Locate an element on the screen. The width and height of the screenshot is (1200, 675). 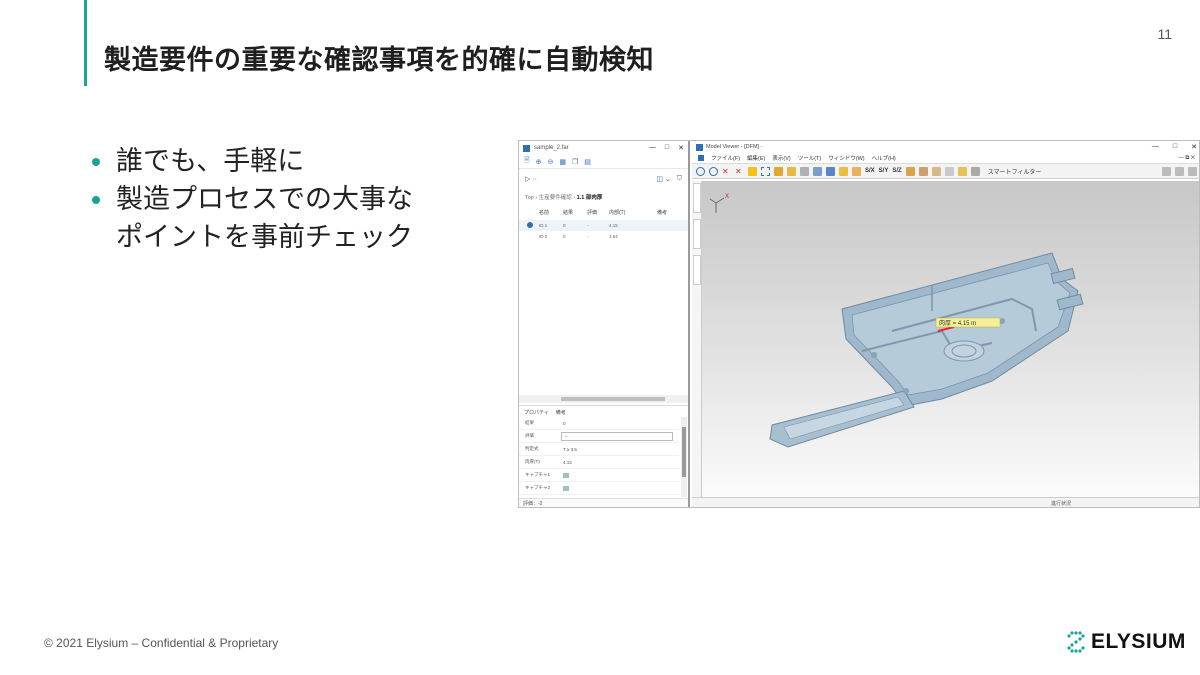
zoom-out-icon: ⊖ is located at coordinates (551, 162).